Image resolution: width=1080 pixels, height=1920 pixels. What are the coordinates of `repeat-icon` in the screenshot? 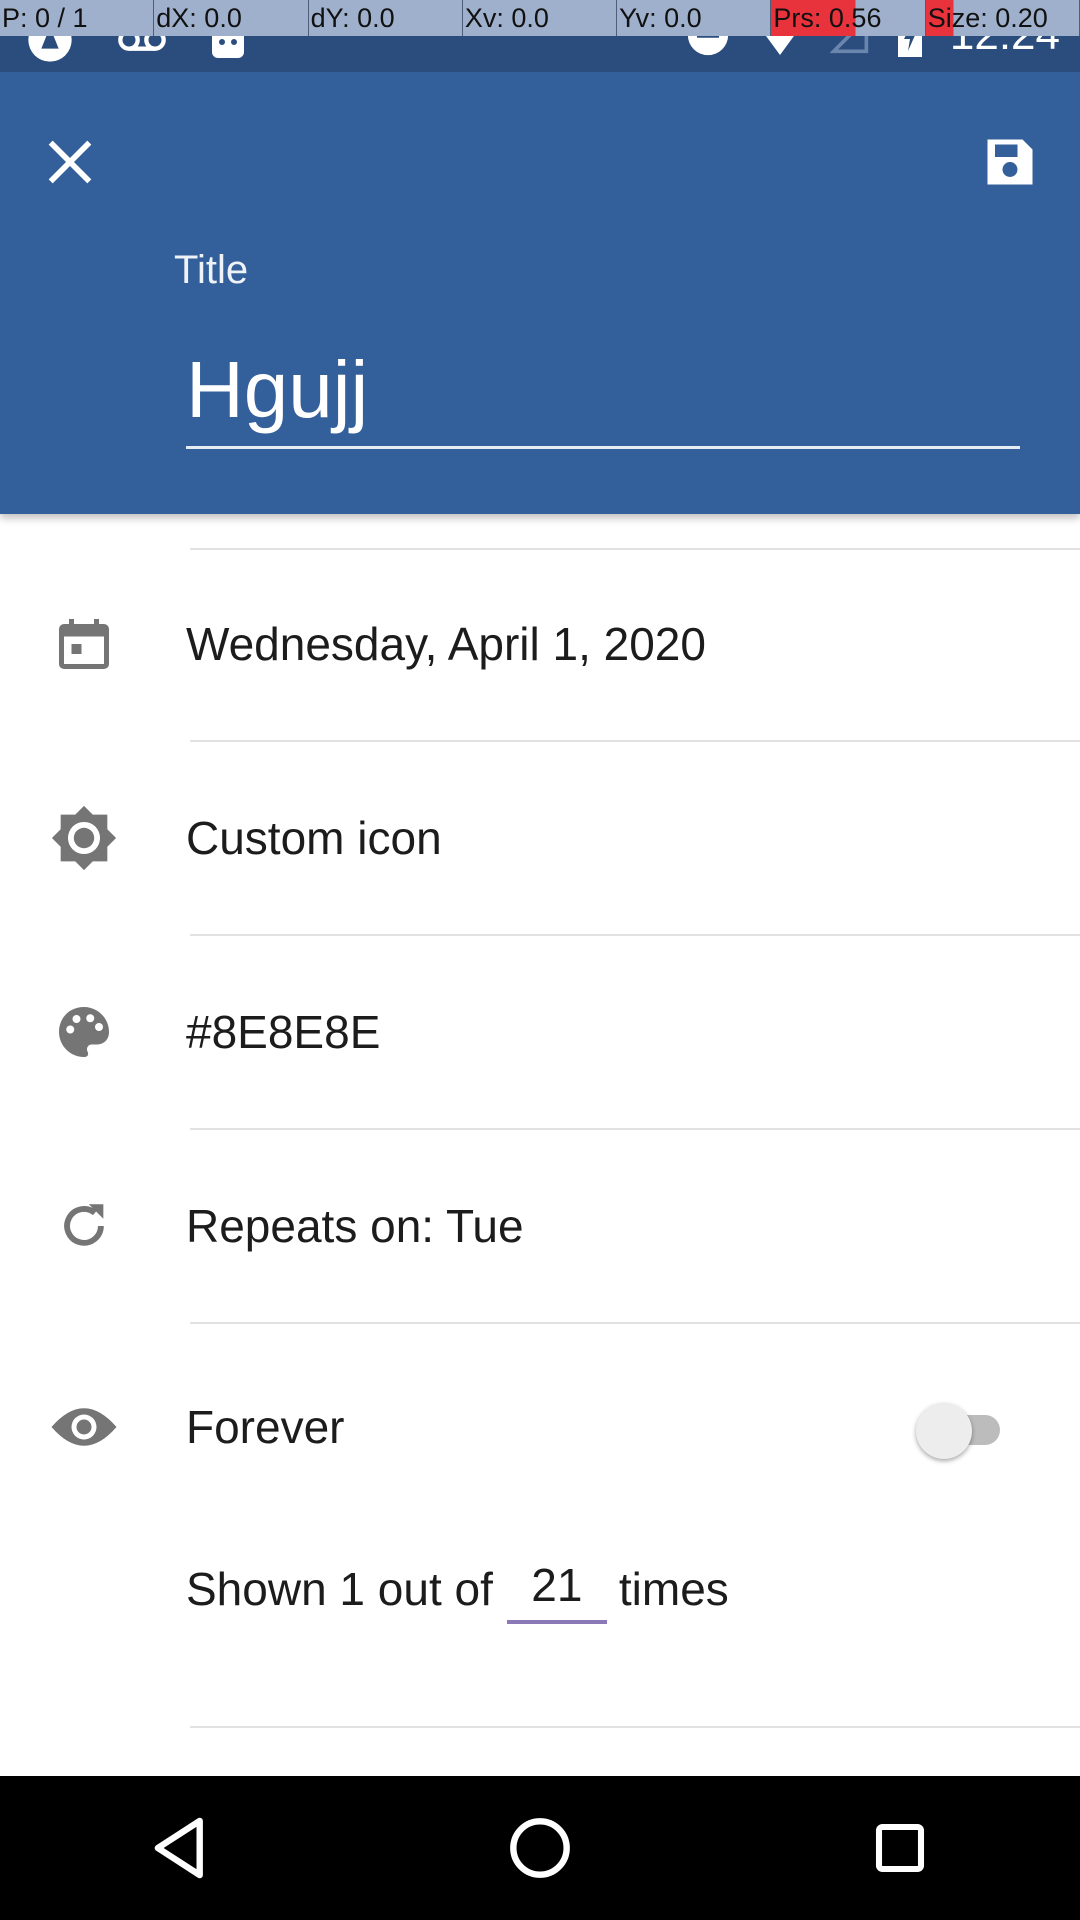 It's located at (84, 1226).